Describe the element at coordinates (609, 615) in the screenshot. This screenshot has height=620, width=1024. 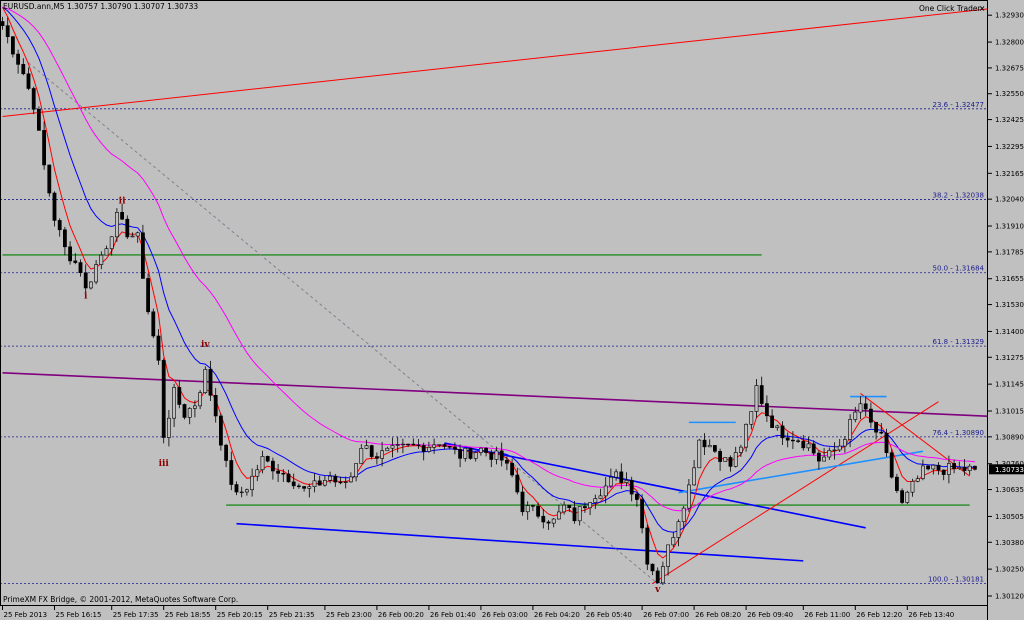
I see `time-tick-label: 26 Feb 05:40` at that location.